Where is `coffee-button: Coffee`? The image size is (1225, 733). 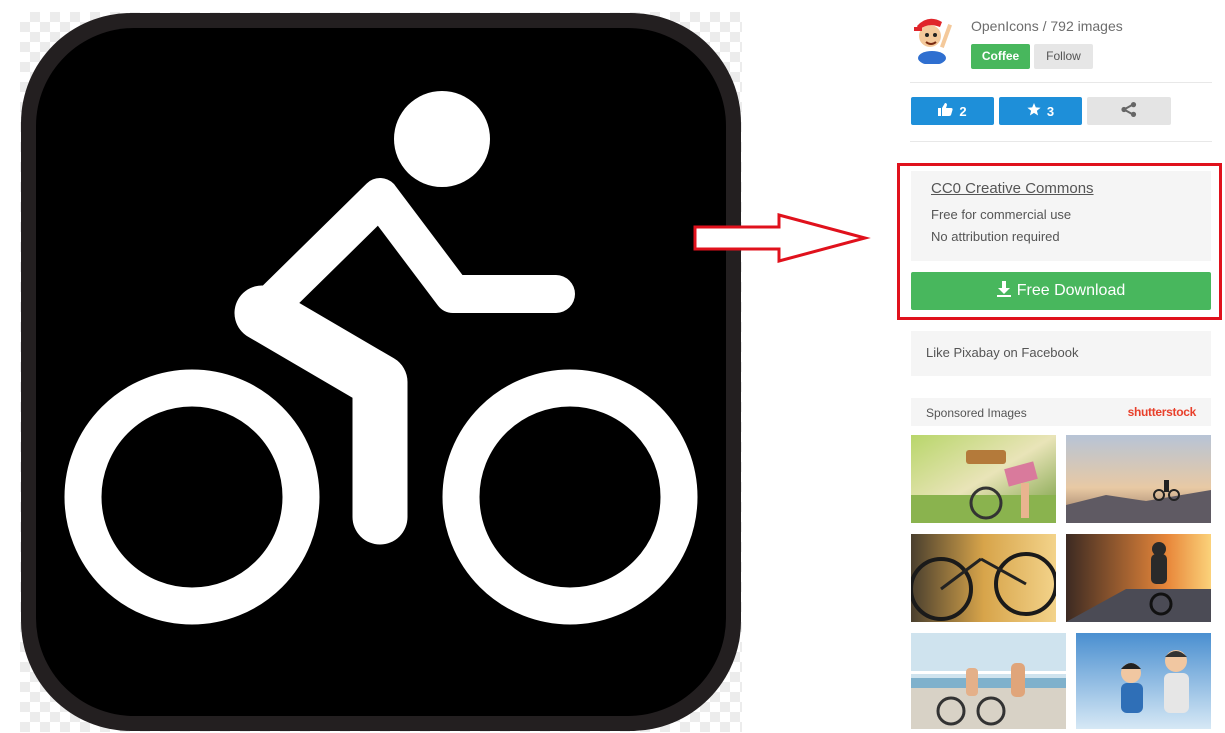
coffee-button: Coffee is located at coordinates (1000, 56).